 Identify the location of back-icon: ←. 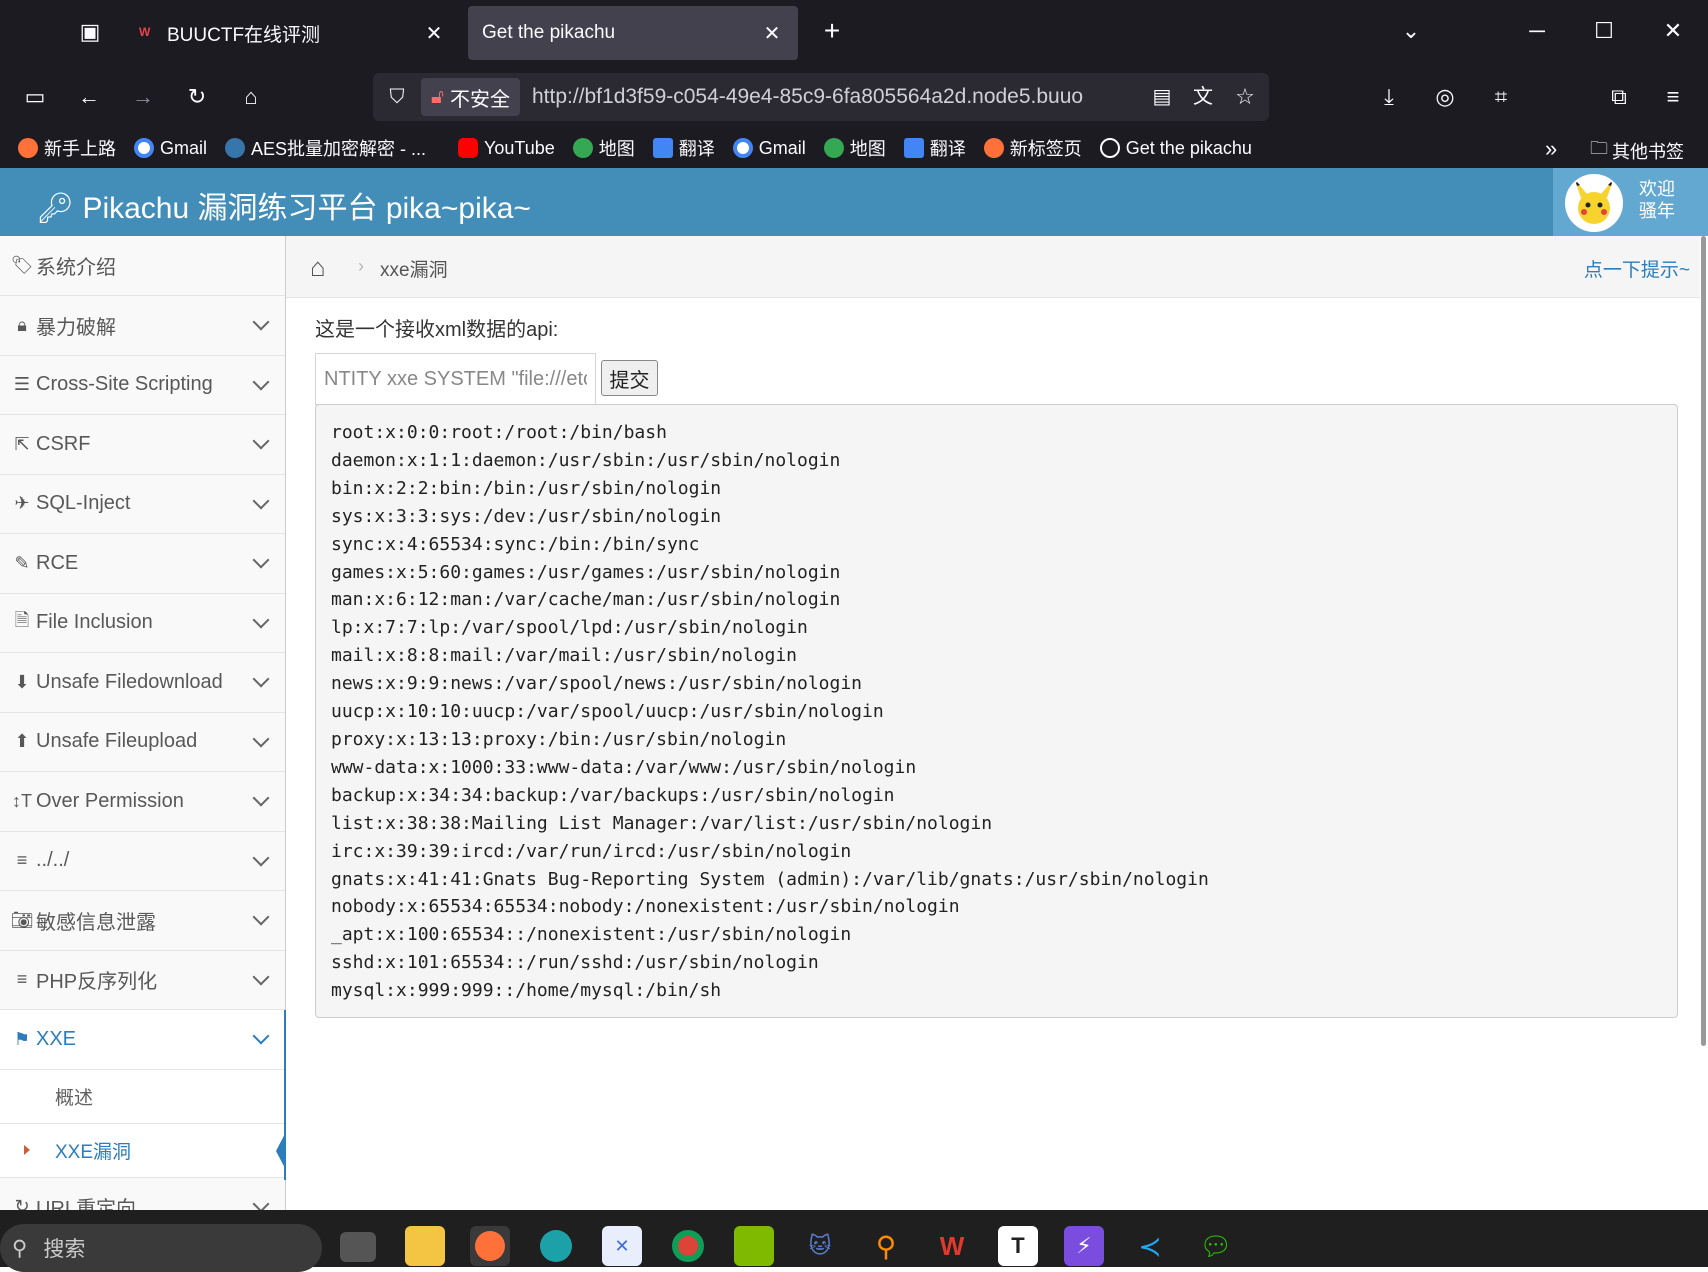
(89, 97).